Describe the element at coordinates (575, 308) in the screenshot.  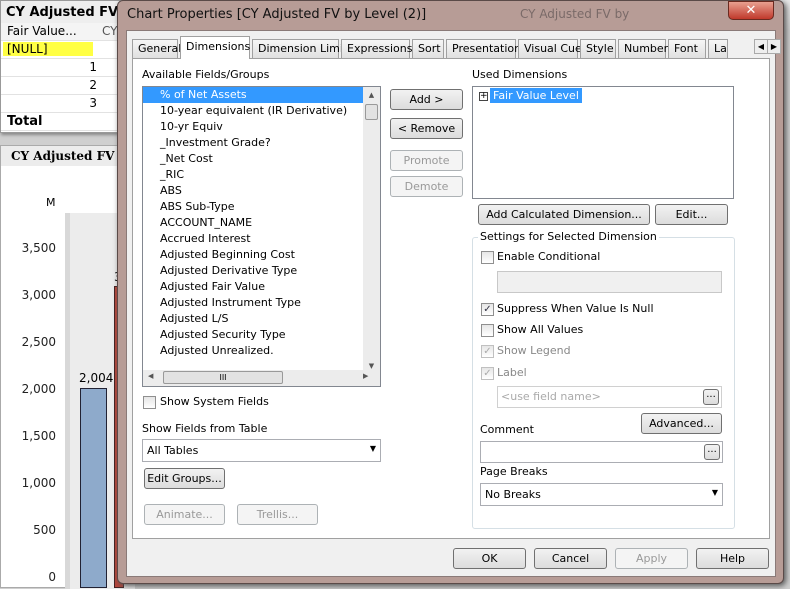
I see `suppress-null-label: Suppress When Value Is Null` at that location.